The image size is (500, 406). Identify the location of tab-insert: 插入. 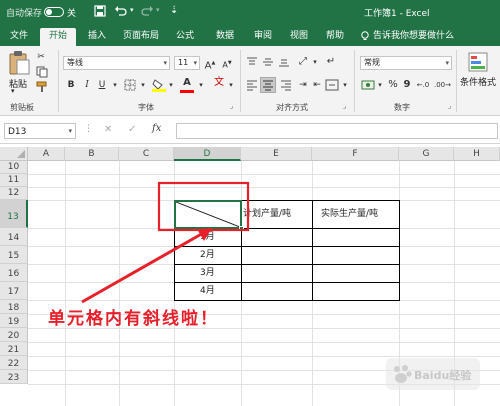
(97, 37).